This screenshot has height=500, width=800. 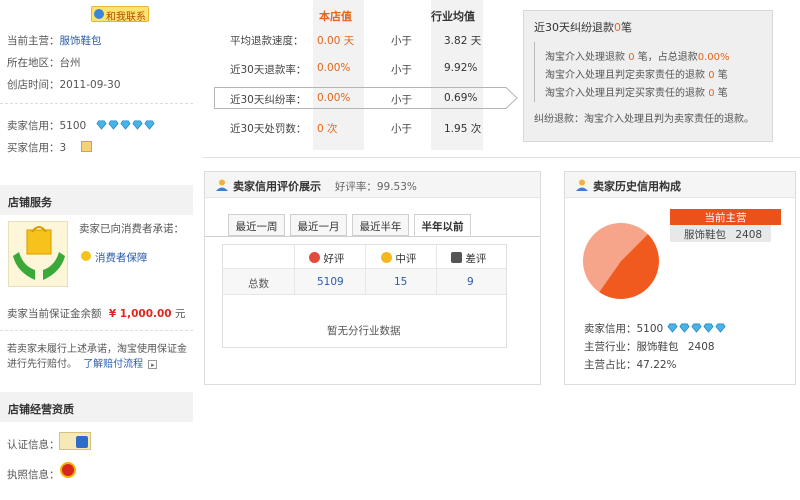 What do you see at coordinates (355, 187) in the screenshot?
I see `positive-rate-label: 好评率：` at bounding box center [355, 187].